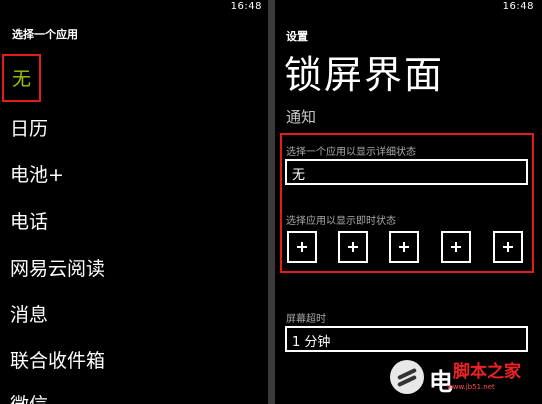  Describe the element at coordinates (471, 387) in the screenshot. I see `watermark-domain: www.jb51.net` at that location.